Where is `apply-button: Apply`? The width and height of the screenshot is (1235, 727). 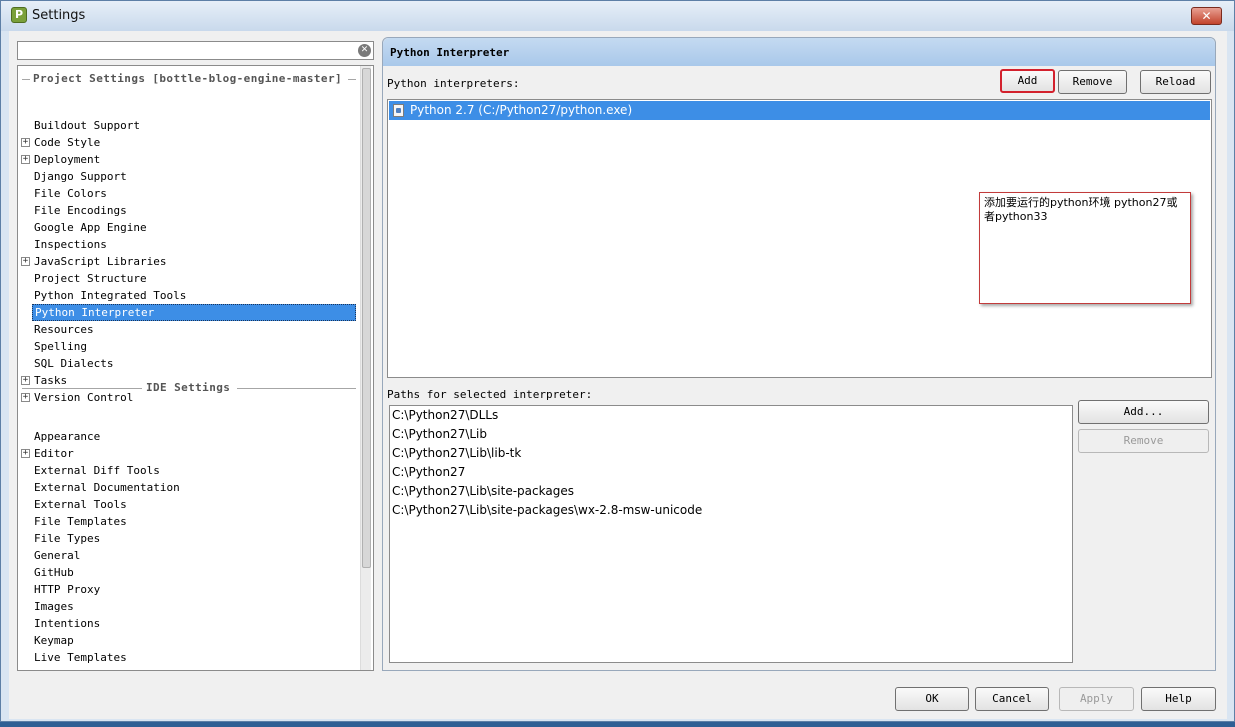 apply-button: Apply is located at coordinates (1096, 699).